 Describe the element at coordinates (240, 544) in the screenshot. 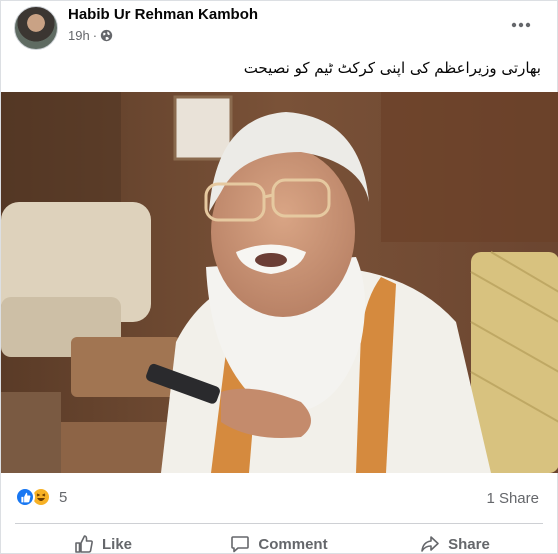

I see `comment-icon` at that location.